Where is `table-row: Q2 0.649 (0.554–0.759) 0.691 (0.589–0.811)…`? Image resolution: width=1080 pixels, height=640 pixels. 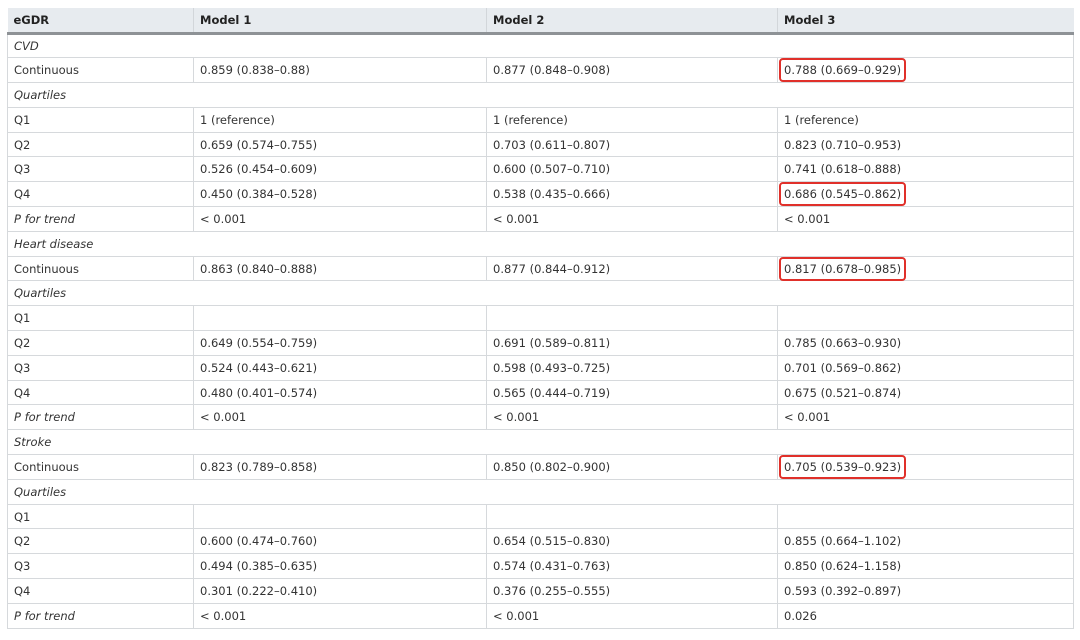 table-row: Q2 0.649 (0.554–0.759) 0.691 (0.589–0.811)… is located at coordinates (540, 343).